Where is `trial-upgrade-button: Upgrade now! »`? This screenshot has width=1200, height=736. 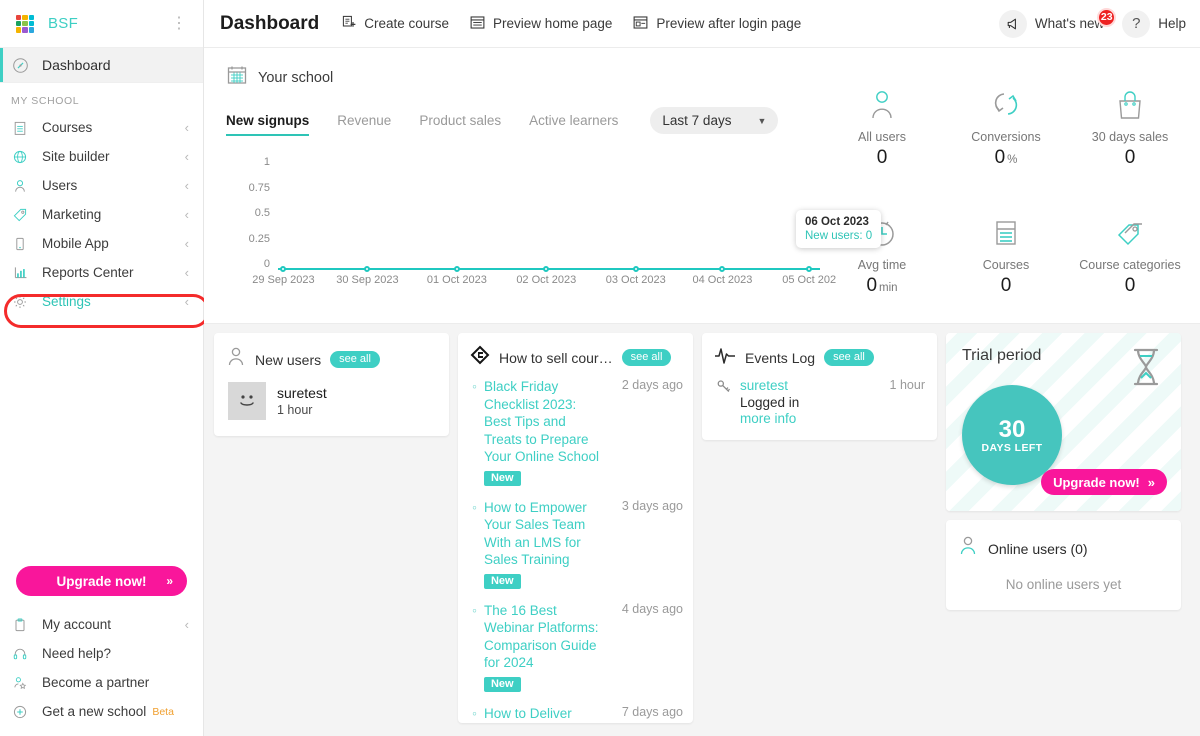 trial-upgrade-button: Upgrade now! » is located at coordinates (1104, 482).